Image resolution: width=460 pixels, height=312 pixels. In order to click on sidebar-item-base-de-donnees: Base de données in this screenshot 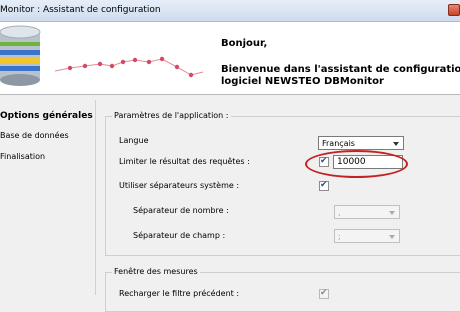, I will do `click(34, 135)`.